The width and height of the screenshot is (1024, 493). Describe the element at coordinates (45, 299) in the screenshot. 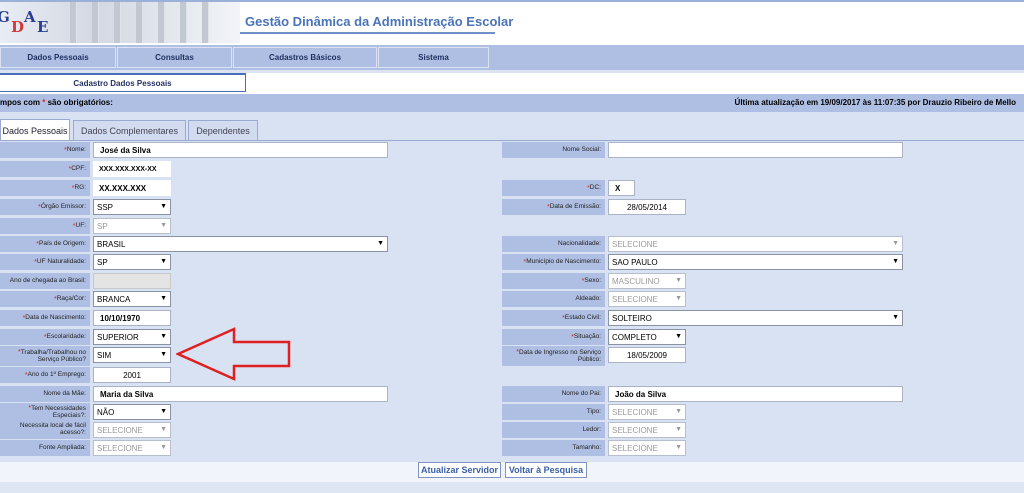

I see `label-raca-cor: * Raça/Cor:` at that location.